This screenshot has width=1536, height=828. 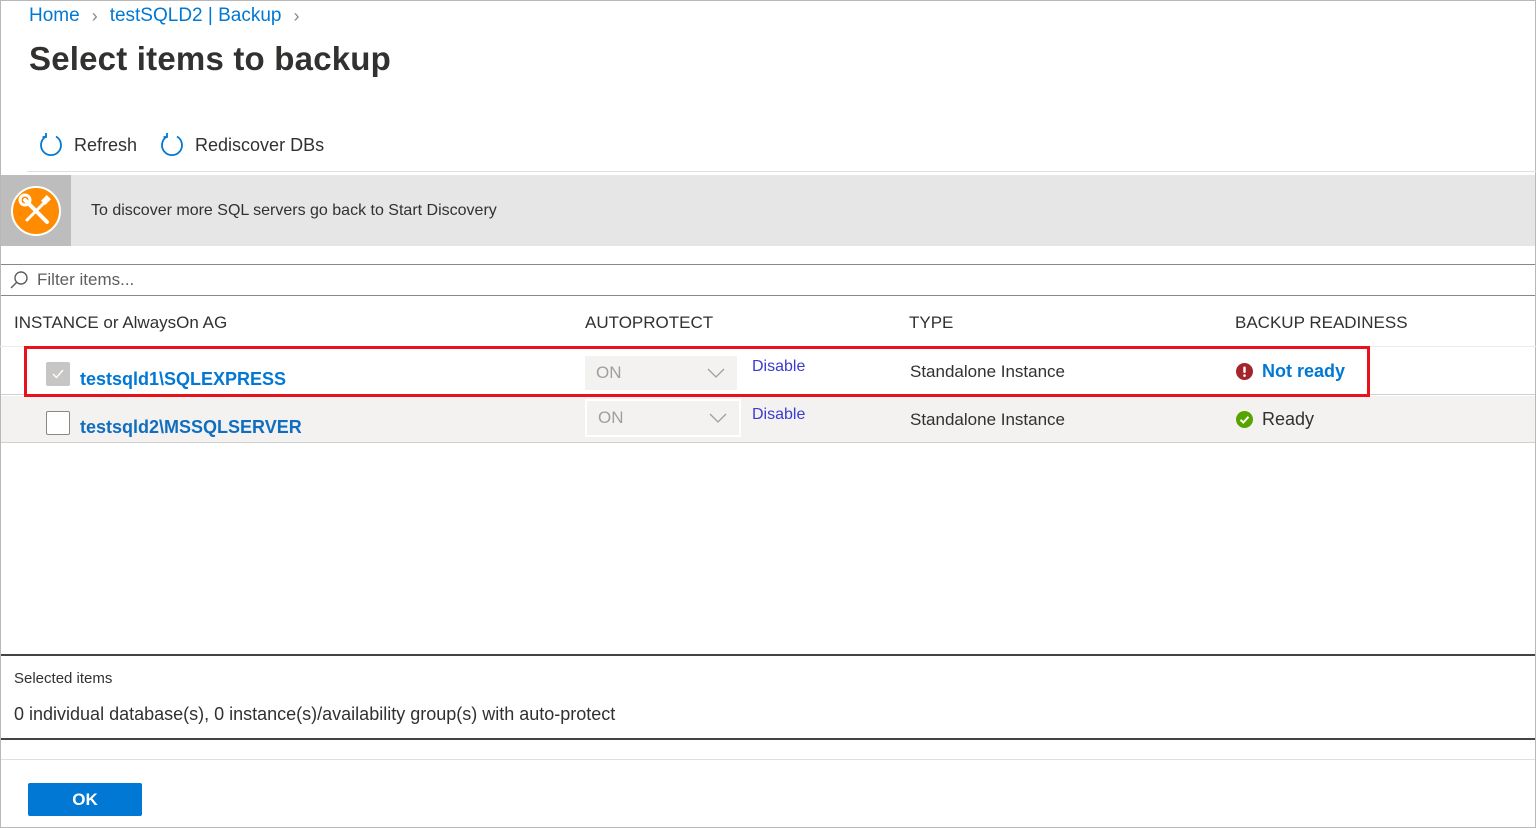 I want to click on instance-link: testsqld2\MSSQLSERVER, so click(x=191, y=427).